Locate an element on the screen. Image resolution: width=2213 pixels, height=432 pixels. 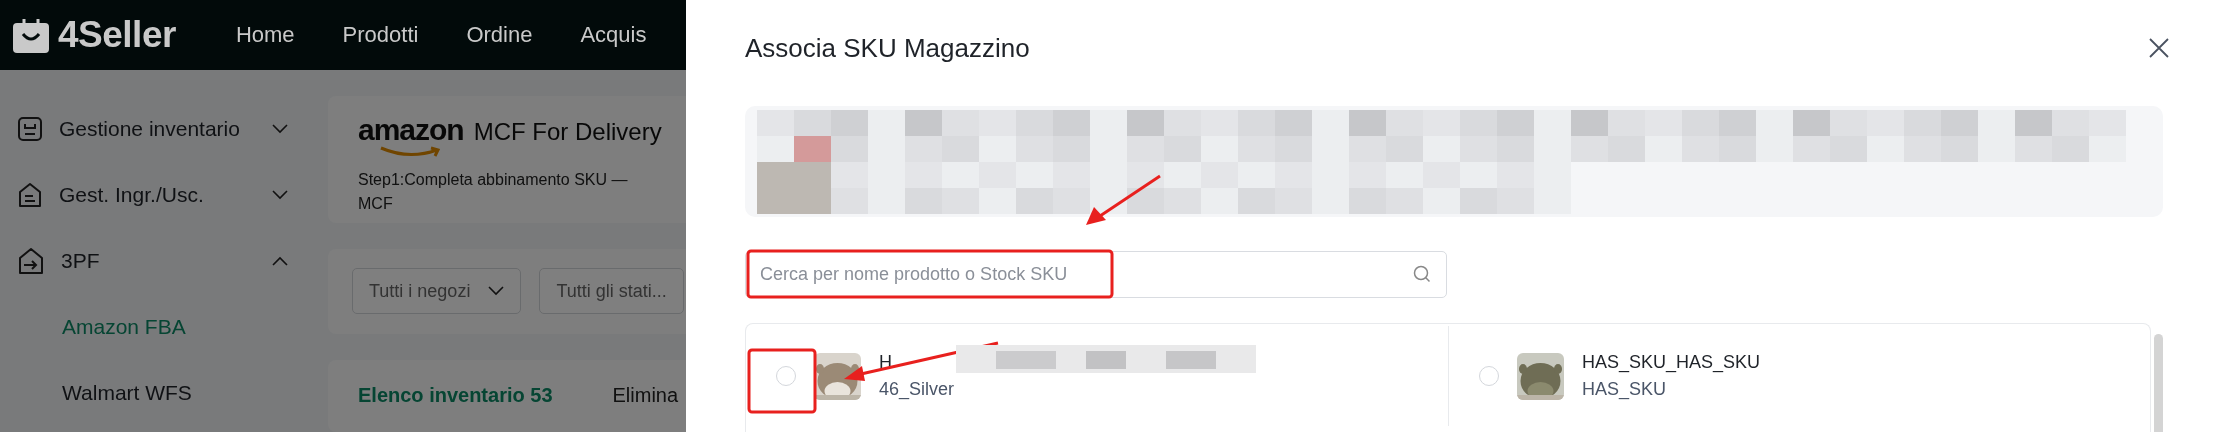
product-sku: 46_Silver is located at coordinates (917, 389).